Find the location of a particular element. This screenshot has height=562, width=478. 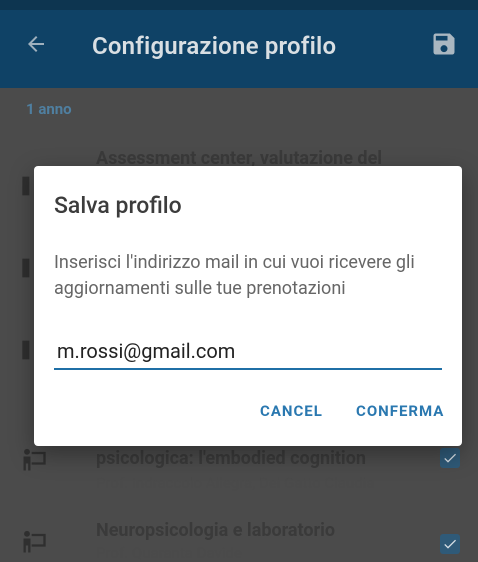

status-bar is located at coordinates (239, 5).